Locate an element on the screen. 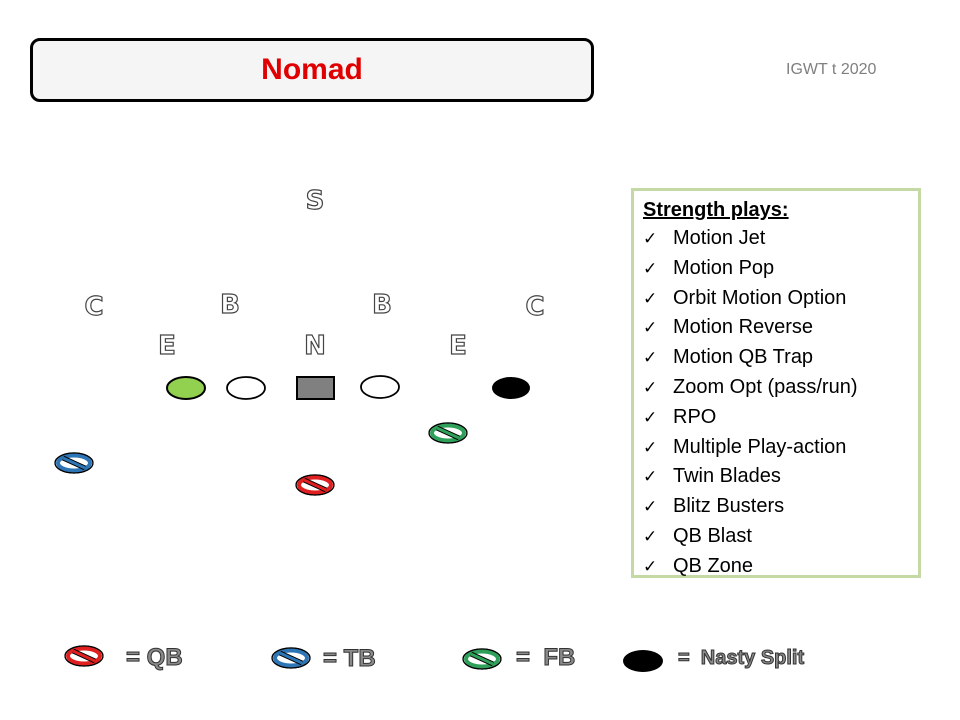 Image resolution: width=960 pixels, height=720 pixels. fb-symbol-icon is located at coordinates (482, 659).